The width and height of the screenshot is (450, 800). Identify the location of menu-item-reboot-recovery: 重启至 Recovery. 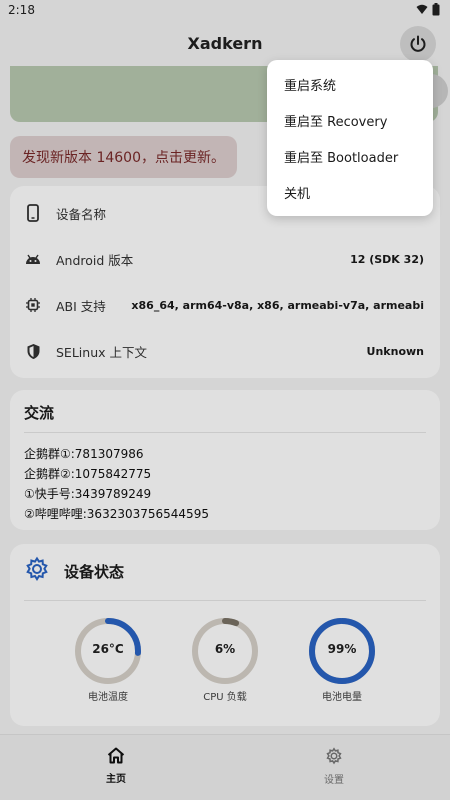
(350, 120).